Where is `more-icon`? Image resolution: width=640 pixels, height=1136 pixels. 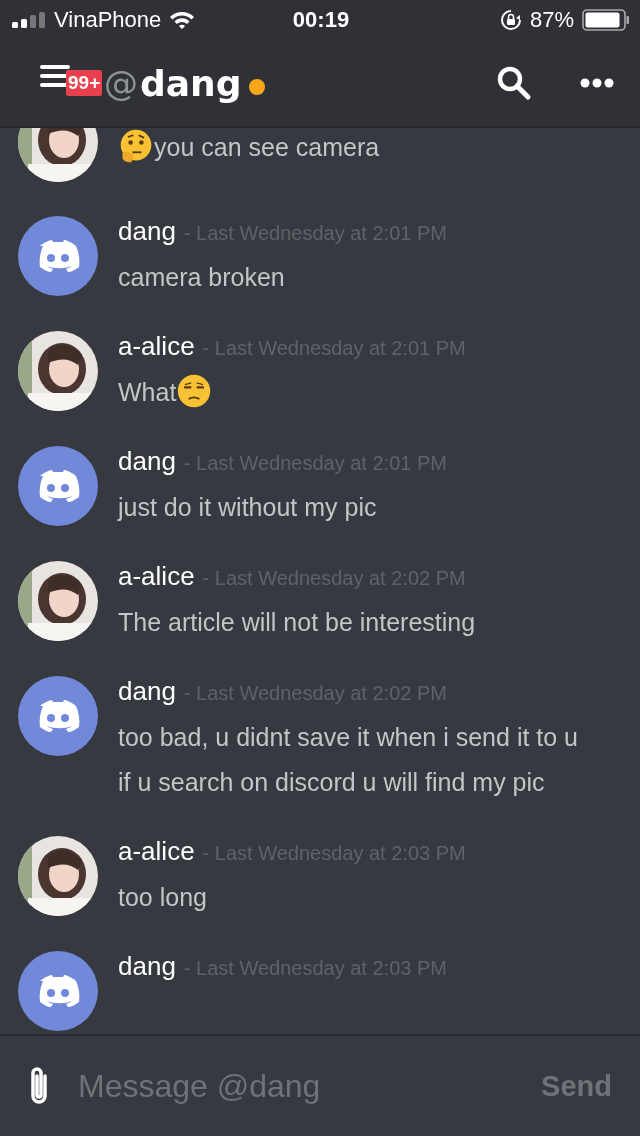
more-icon is located at coordinates (597, 83).